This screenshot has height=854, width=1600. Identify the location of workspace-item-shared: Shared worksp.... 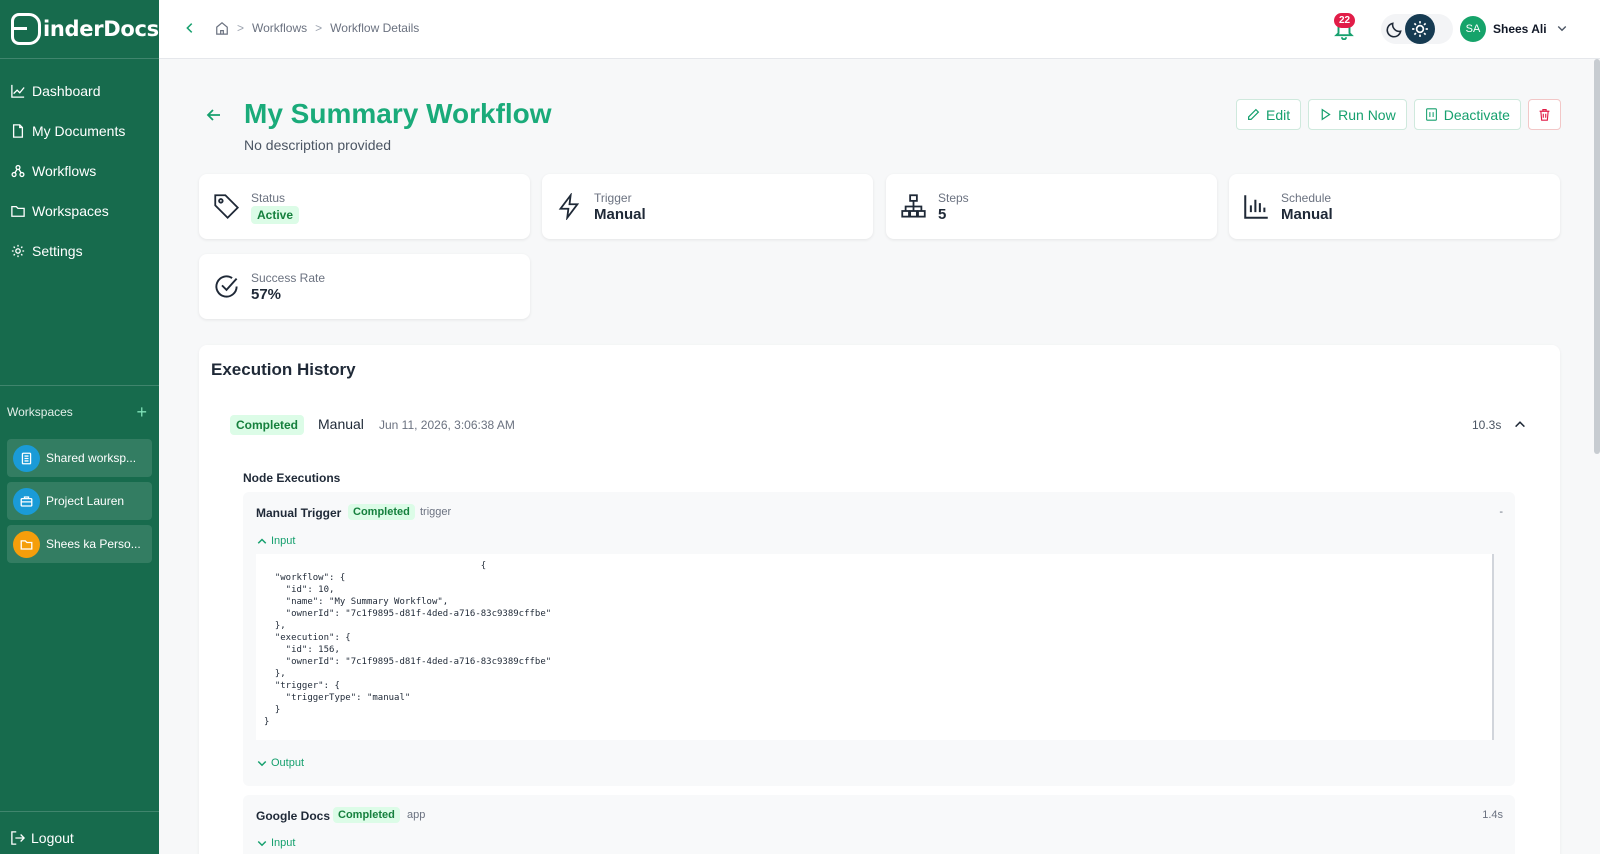
(79, 458).